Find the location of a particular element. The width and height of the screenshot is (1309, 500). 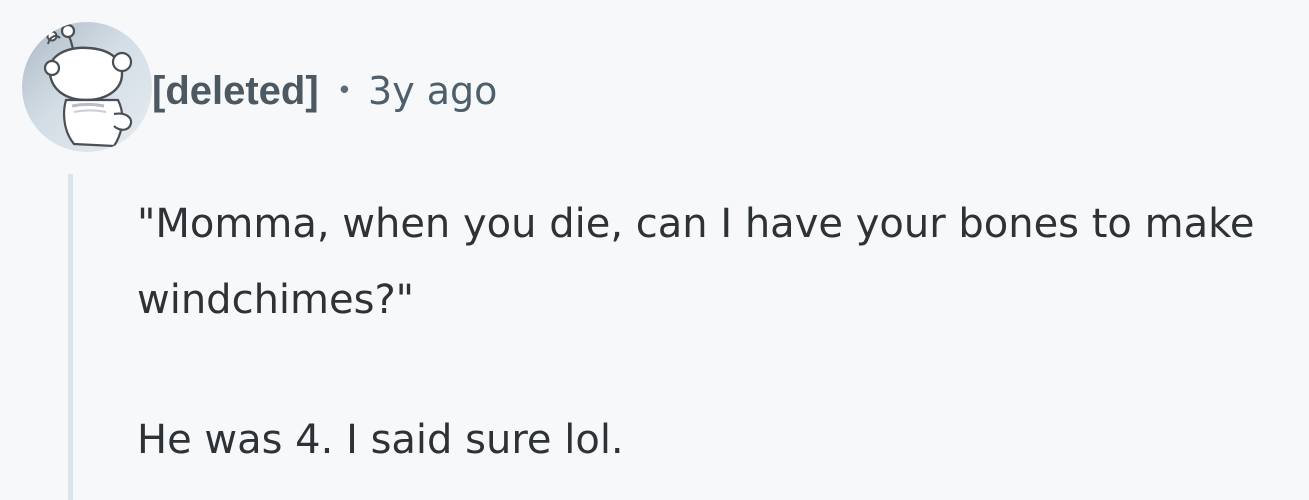

avatar-icon is located at coordinates (87, 87).